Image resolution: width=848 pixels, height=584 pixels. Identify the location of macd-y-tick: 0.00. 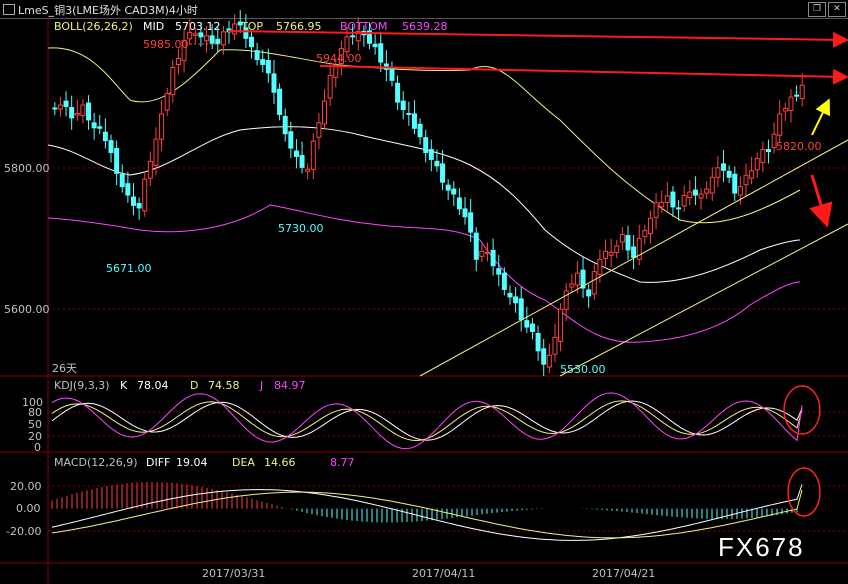
(28, 508).